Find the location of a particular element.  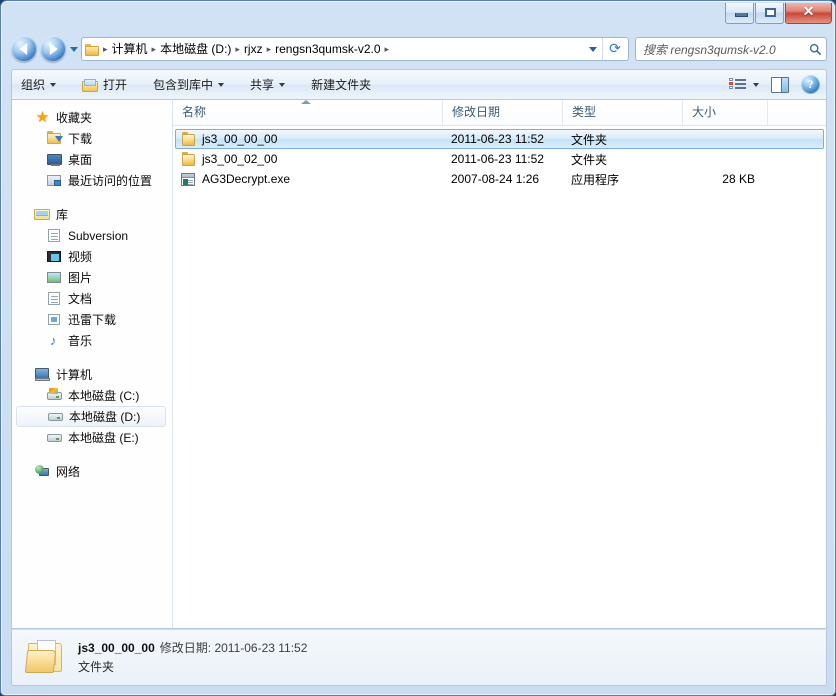

column-header-name: 名称 is located at coordinates (308, 112).